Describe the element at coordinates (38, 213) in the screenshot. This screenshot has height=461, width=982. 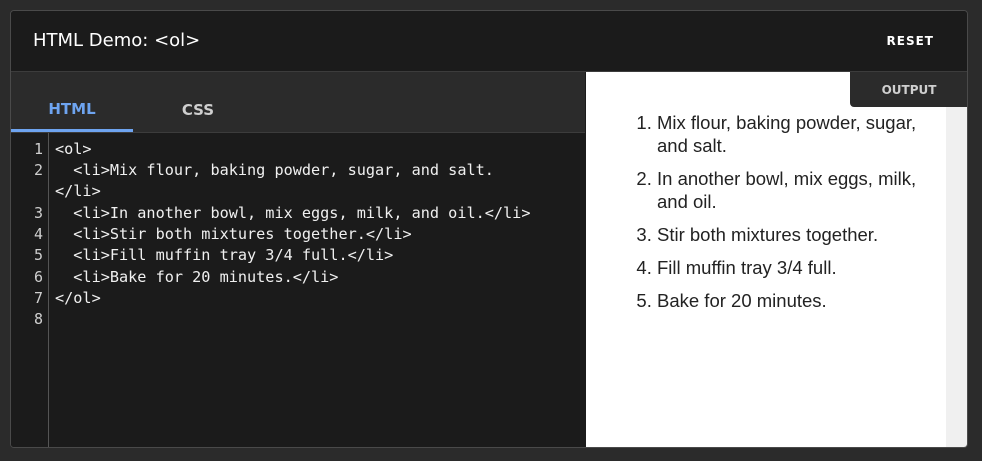
I see `line-number: 3` at that location.